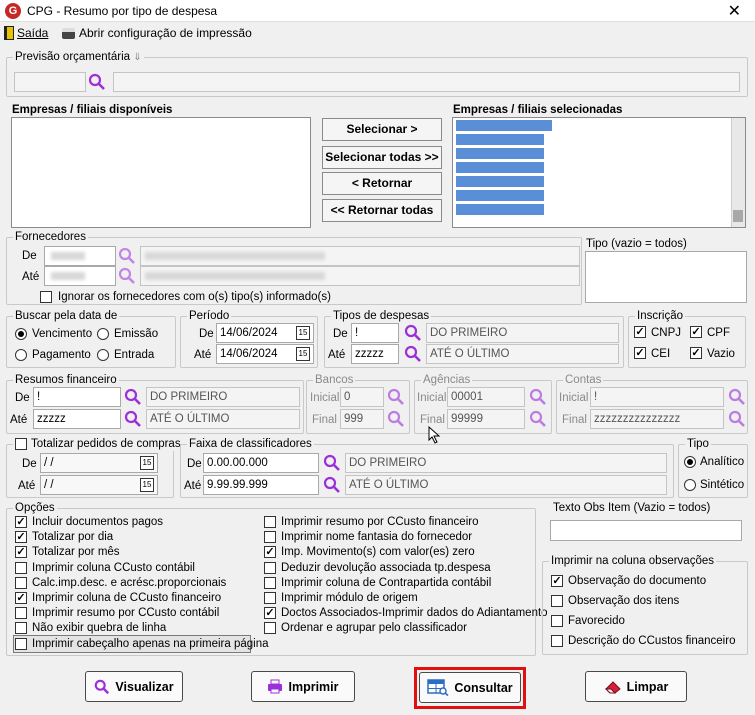 The image size is (755, 715). Describe the element at coordinates (161, 172) in the screenshot. I see `available-companies-list` at that location.